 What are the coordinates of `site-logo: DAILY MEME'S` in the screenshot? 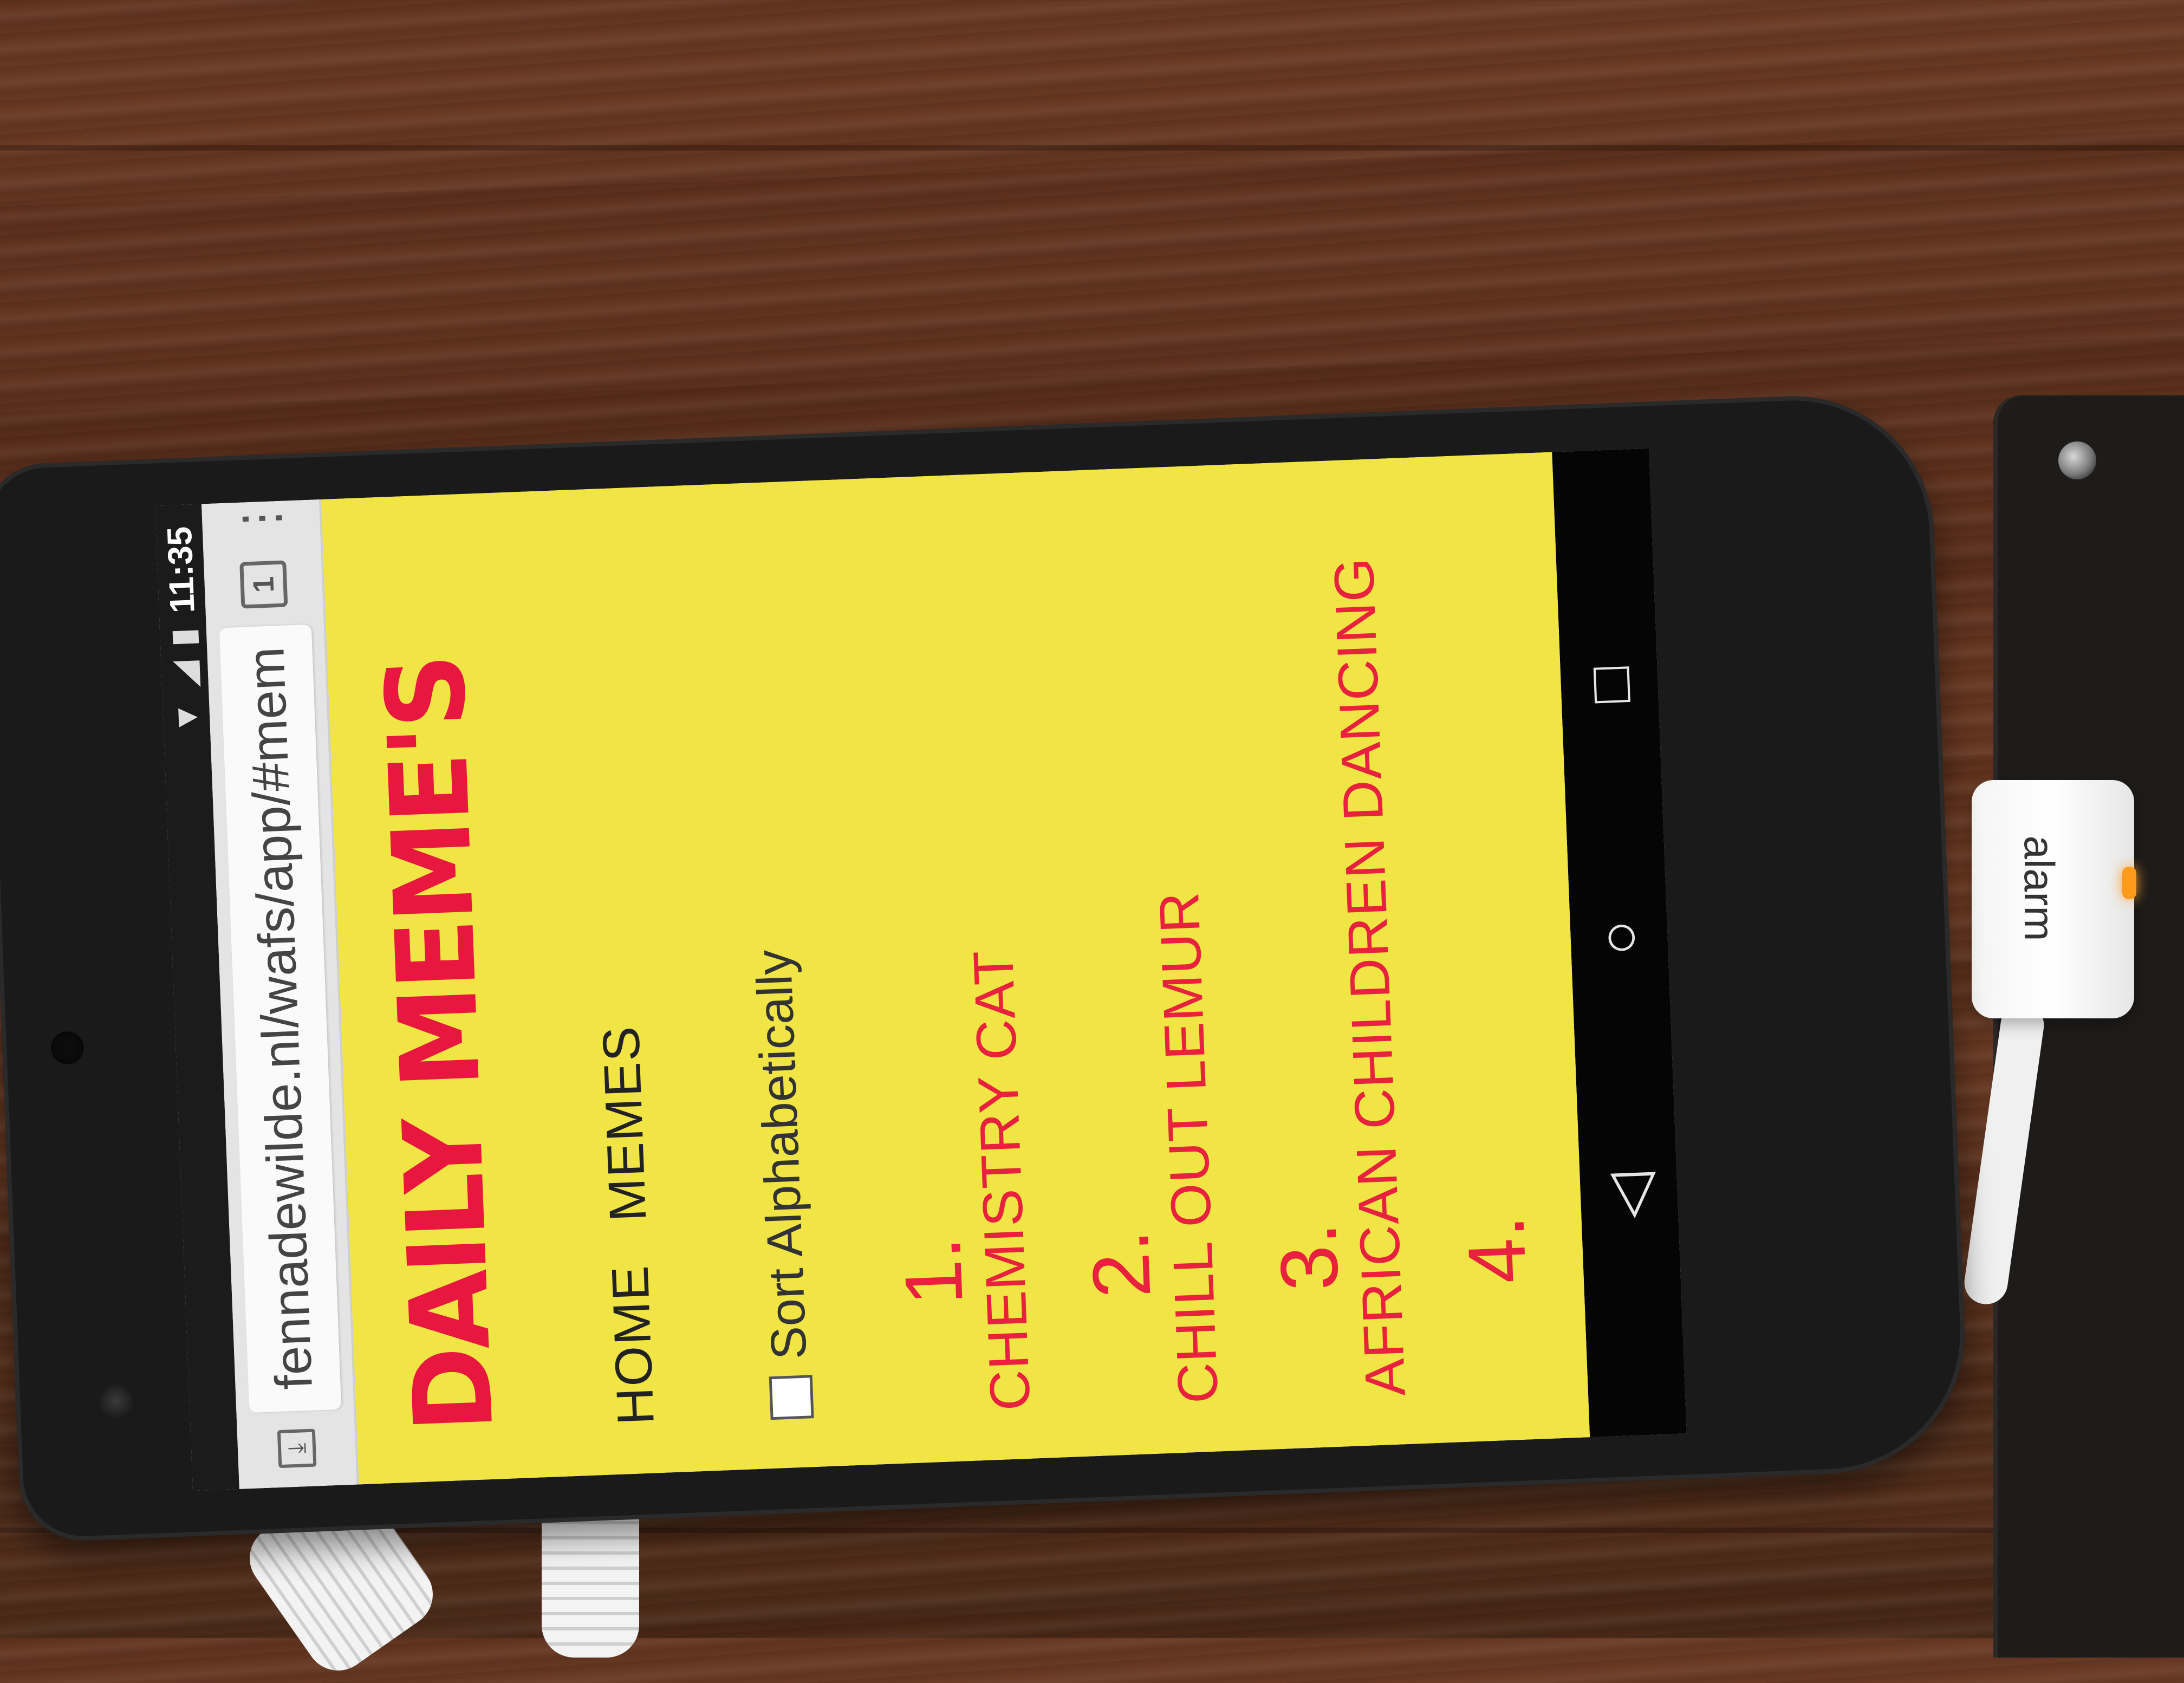 It's located at (438, 988).